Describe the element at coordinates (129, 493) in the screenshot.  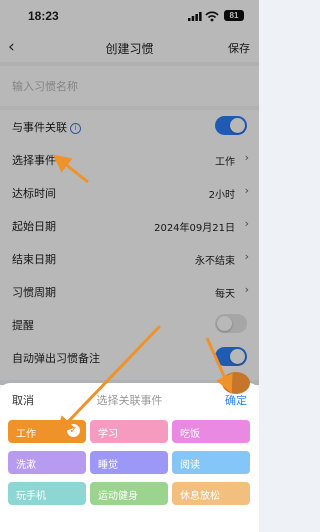
I see `event-chip-exercise: 运动健身` at that location.